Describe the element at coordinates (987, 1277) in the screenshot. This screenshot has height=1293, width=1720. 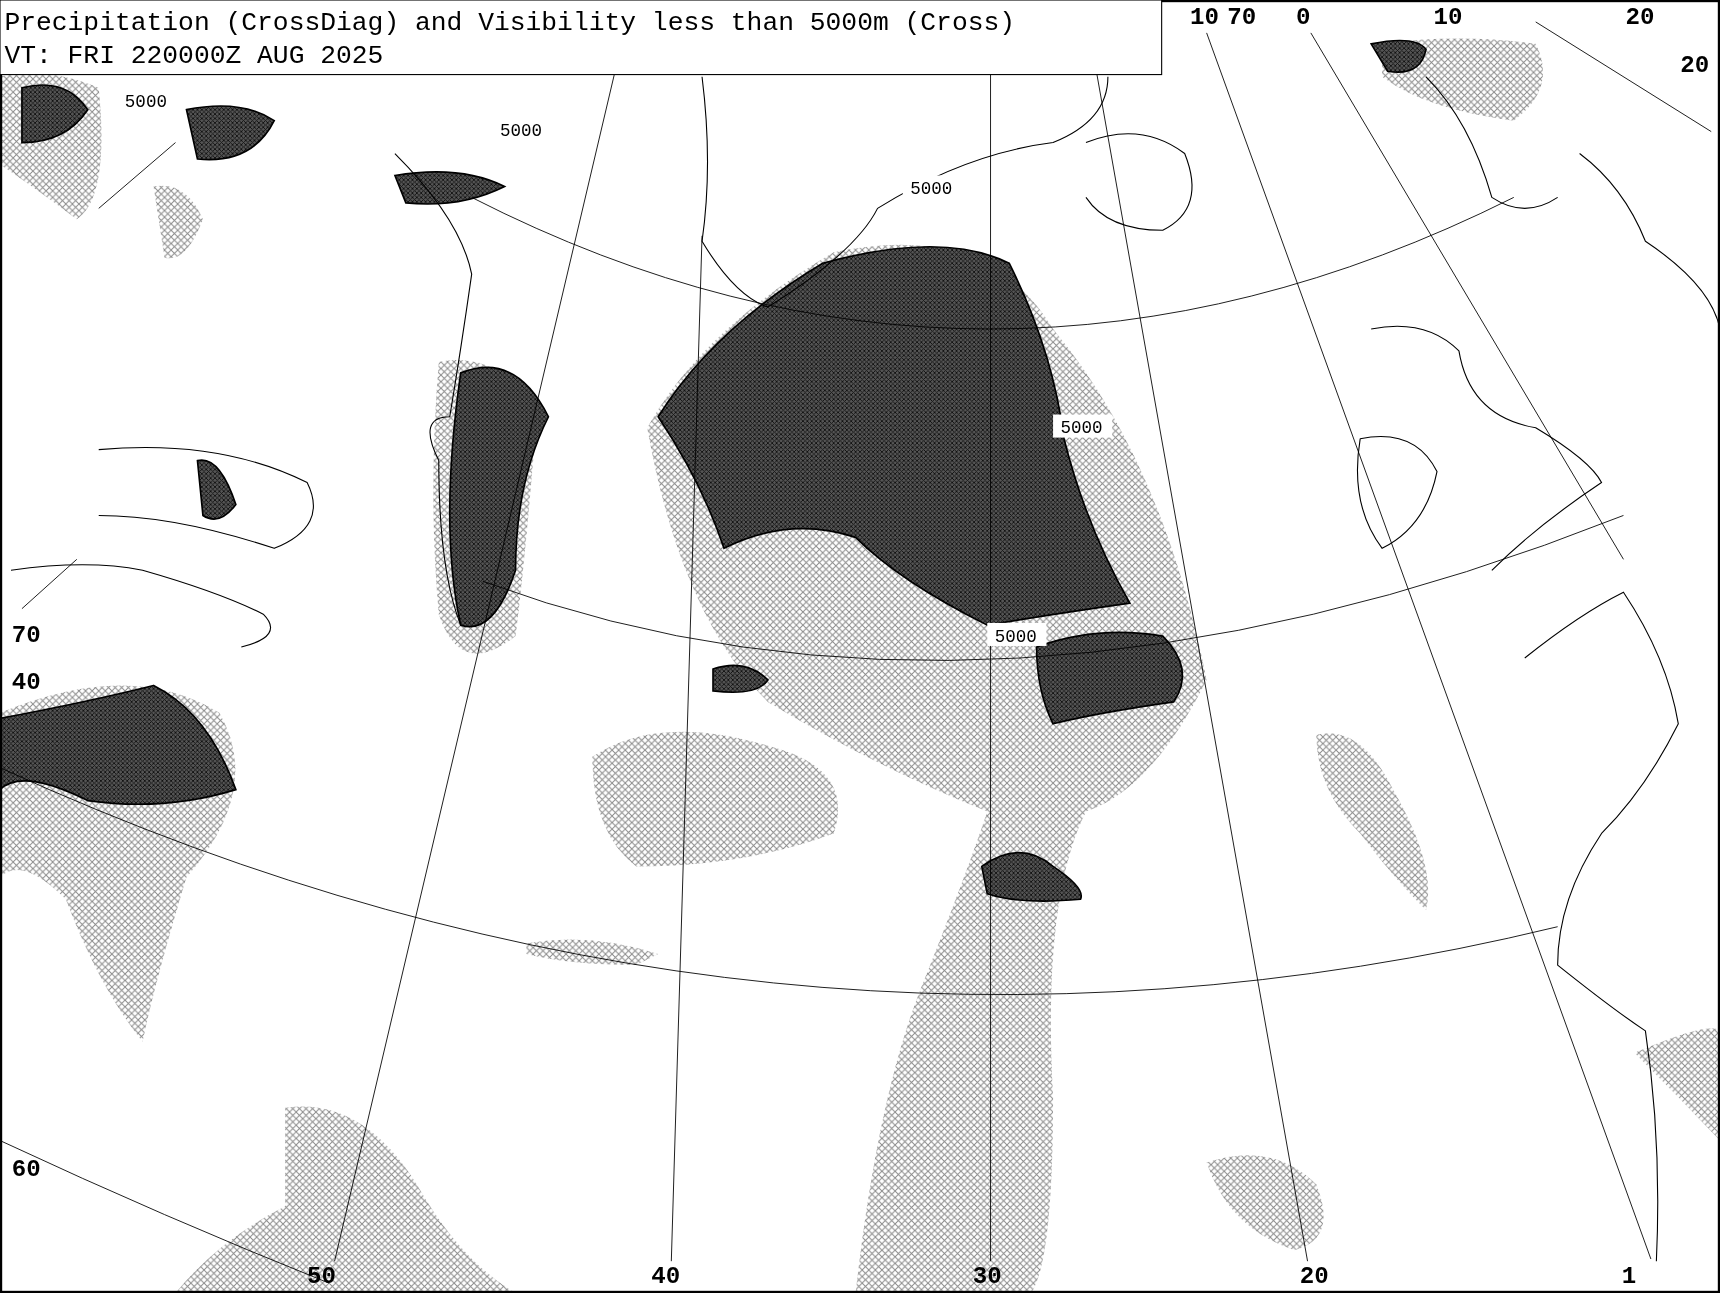
I see `grid-label: 30` at that location.